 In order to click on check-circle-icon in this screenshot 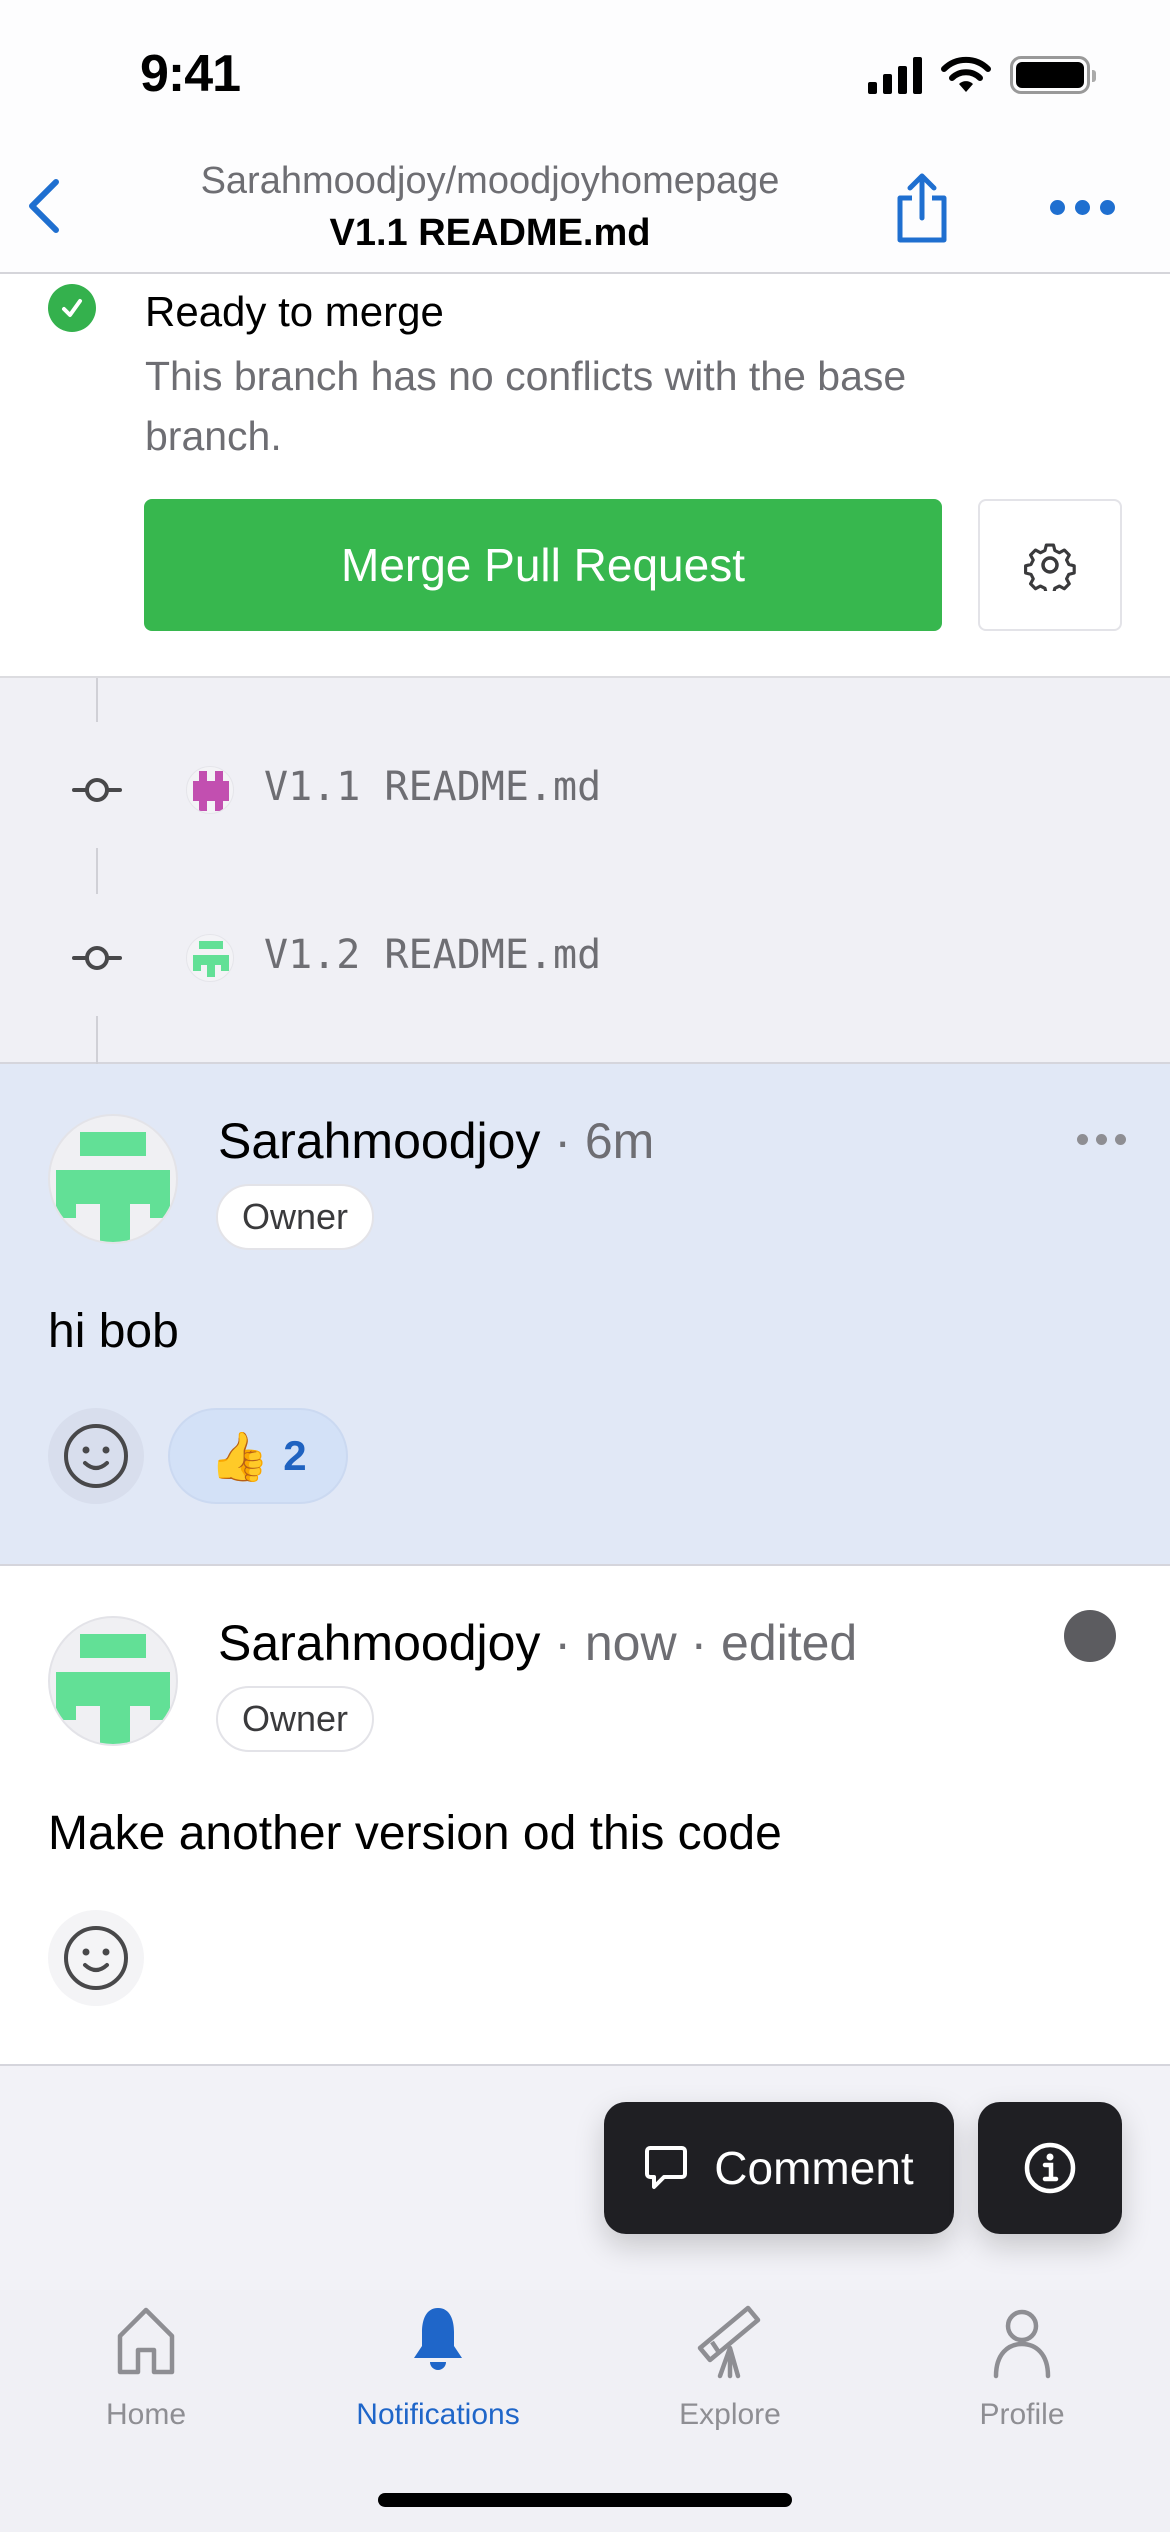, I will do `click(72, 308)`.